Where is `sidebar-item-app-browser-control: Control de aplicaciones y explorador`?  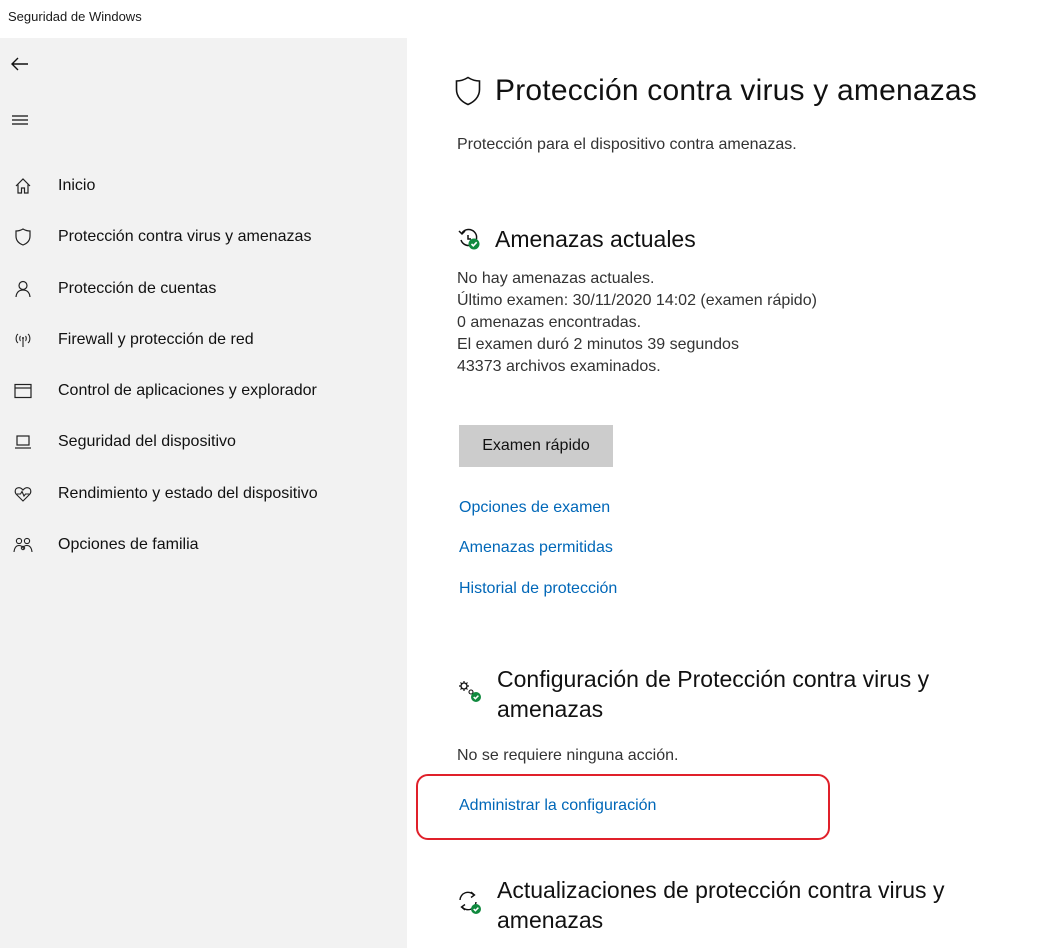
sidebar-item-app-browser-control: Control de aplicaciones y explorador is located at coordinates (203, 391).